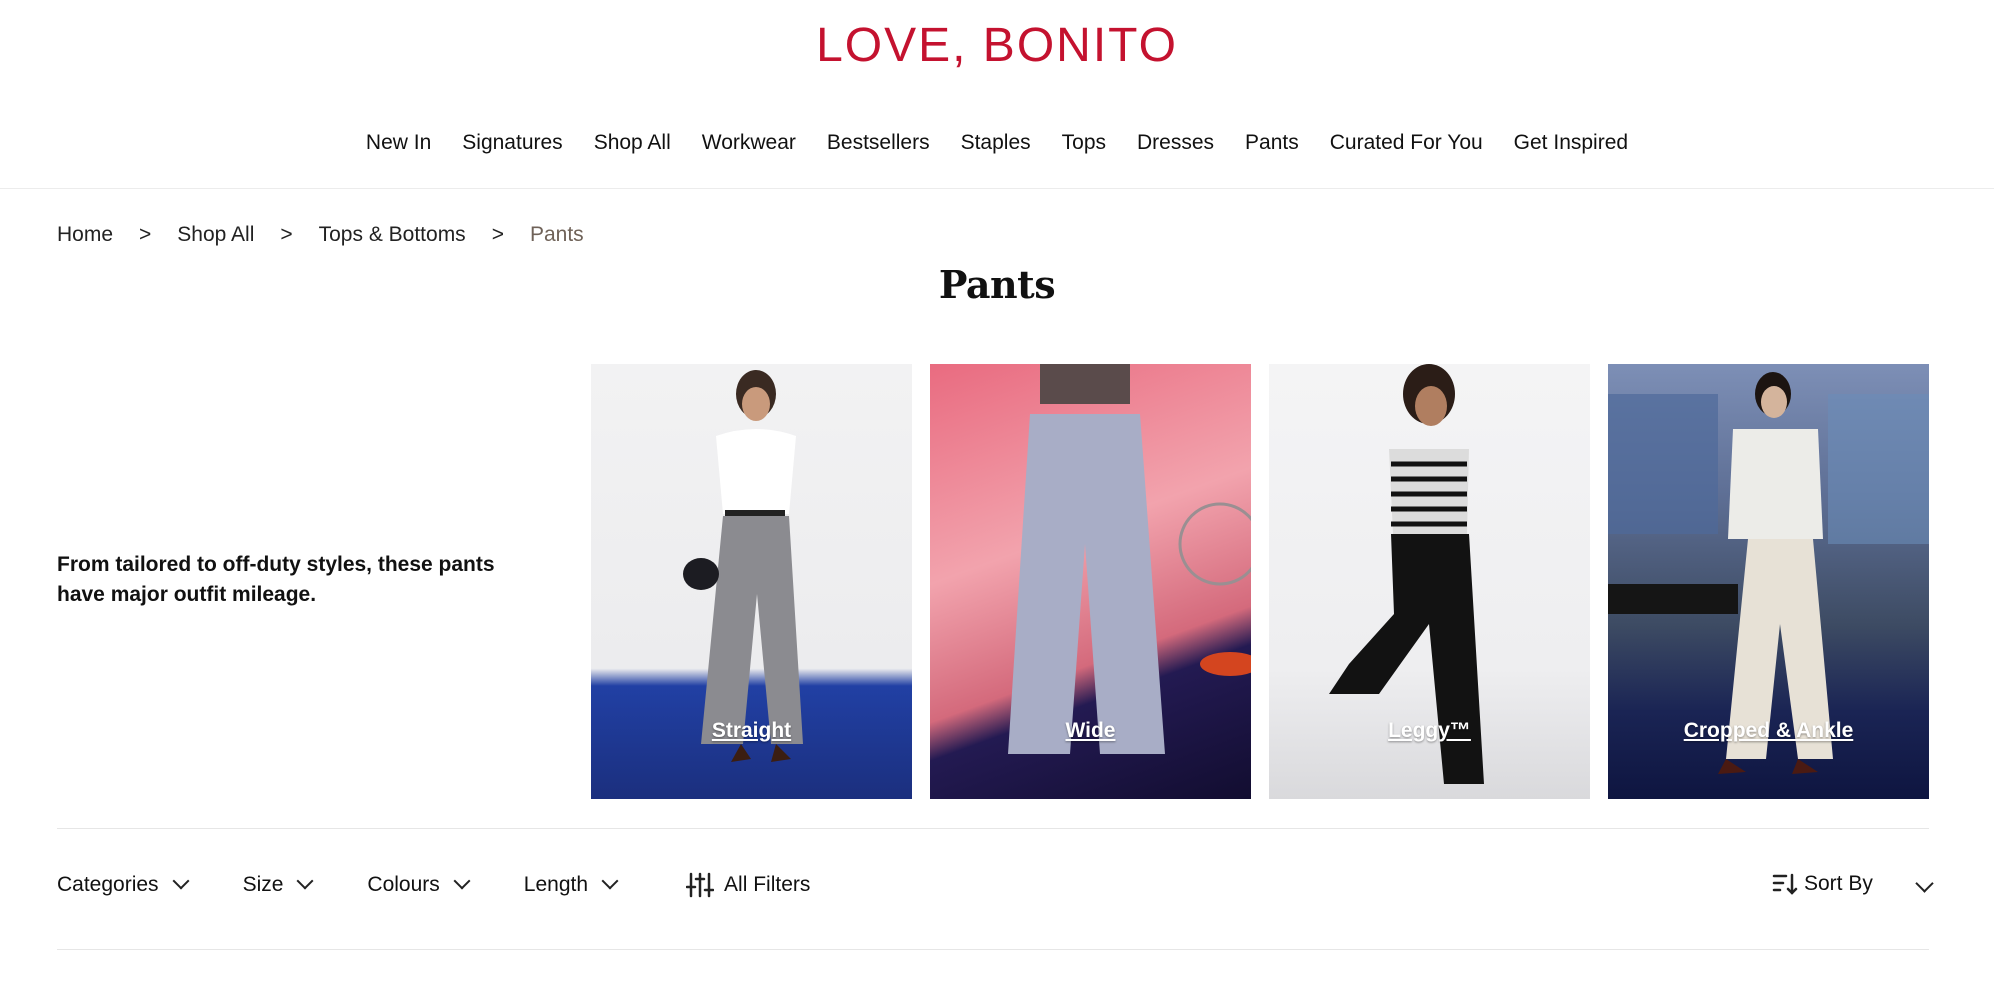 The image size is (1994, 987). What do you see at coordinates (1429, 581) in the screenshot?
I see `category-tile-leggy: Leggy™` at bounding box center [1429, 581].